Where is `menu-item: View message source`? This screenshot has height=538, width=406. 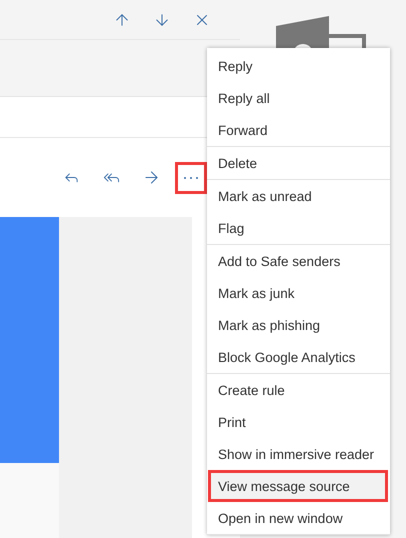
menu-item: View message source is located at coordinates (298, 486).